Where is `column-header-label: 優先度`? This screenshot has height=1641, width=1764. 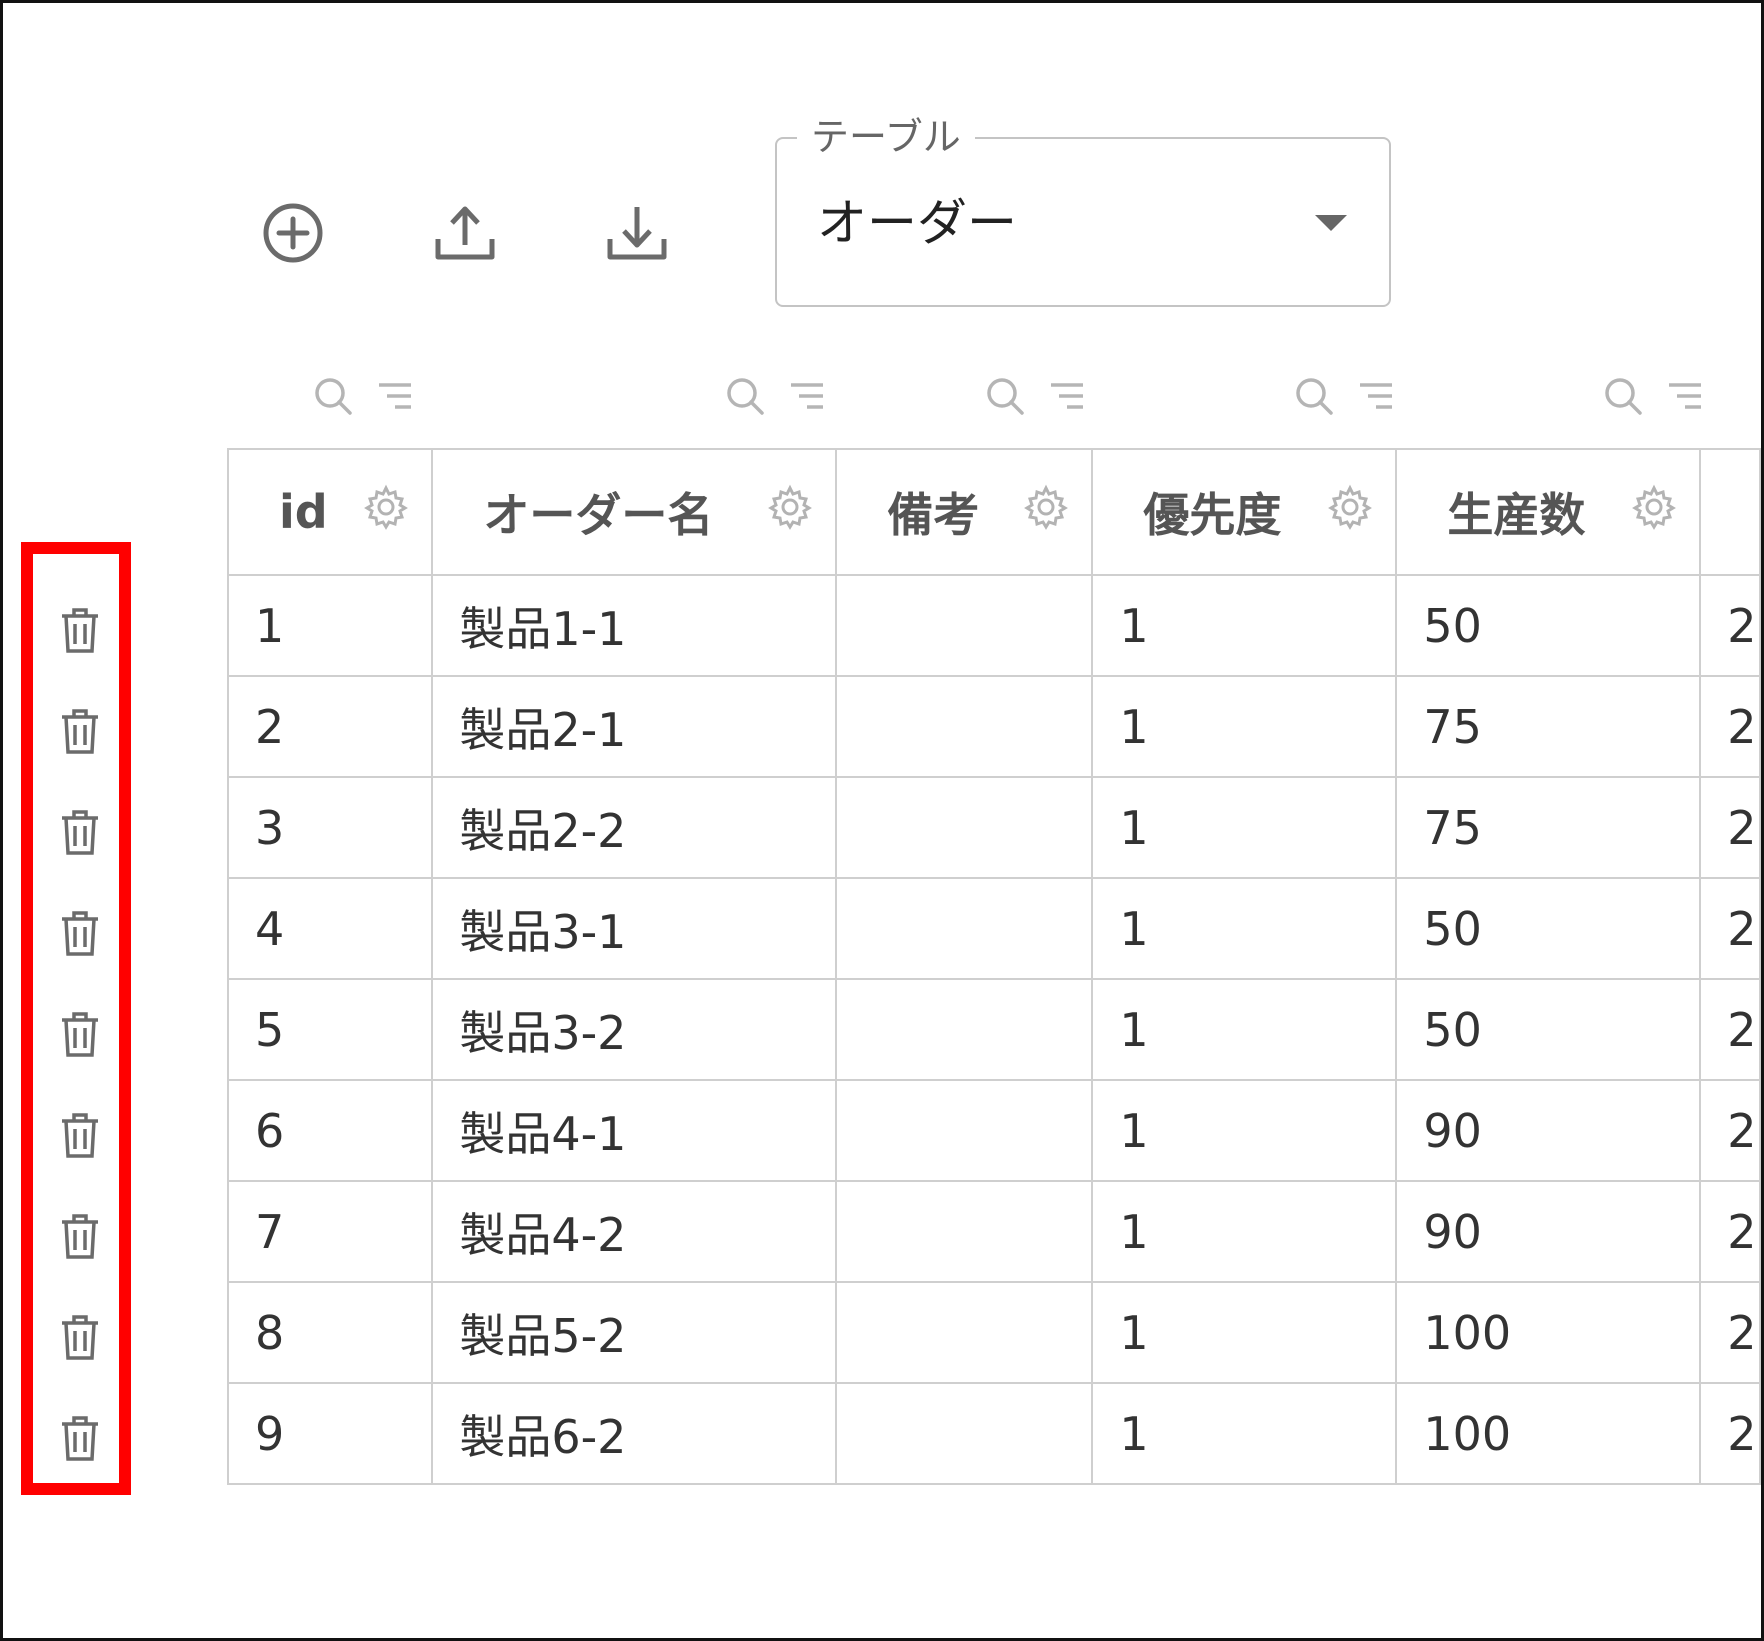 column-header-label: 優先度 is located at coordinates (1212, 515).